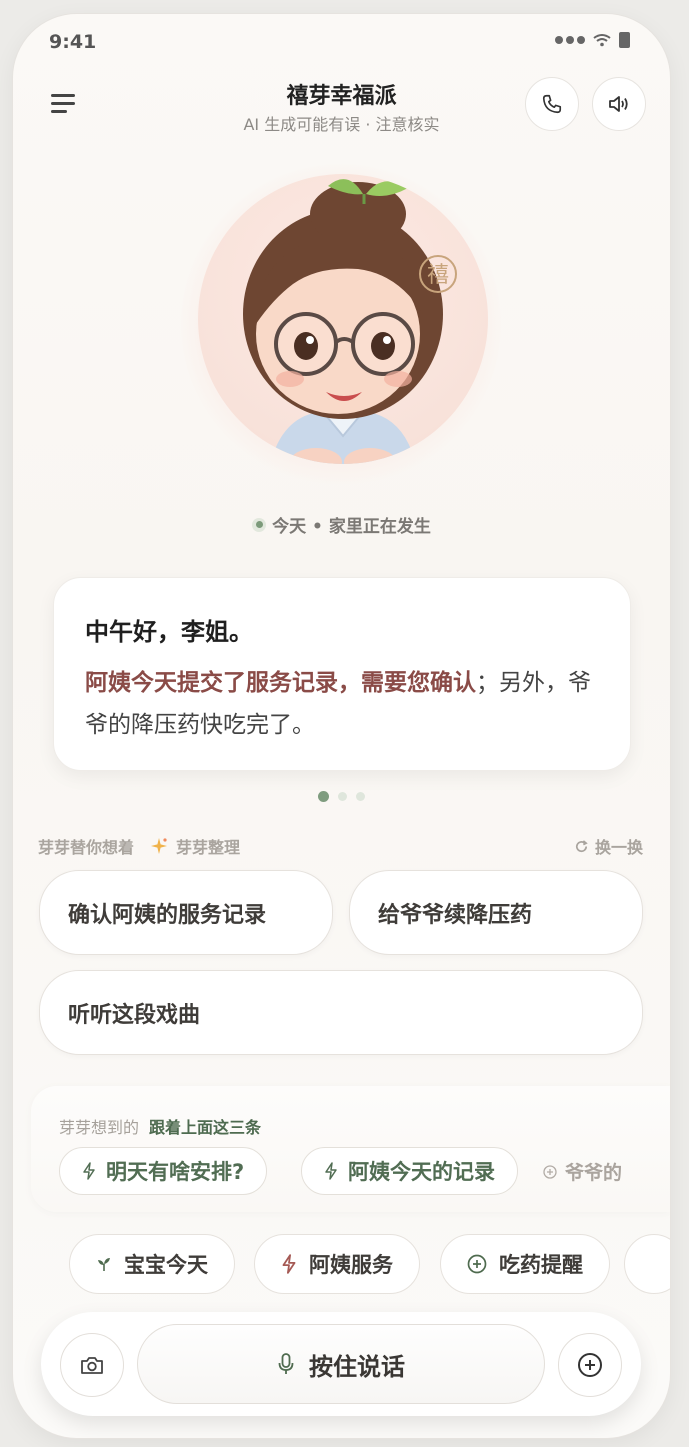  I want to click on phone-icon, so click(552, 104).